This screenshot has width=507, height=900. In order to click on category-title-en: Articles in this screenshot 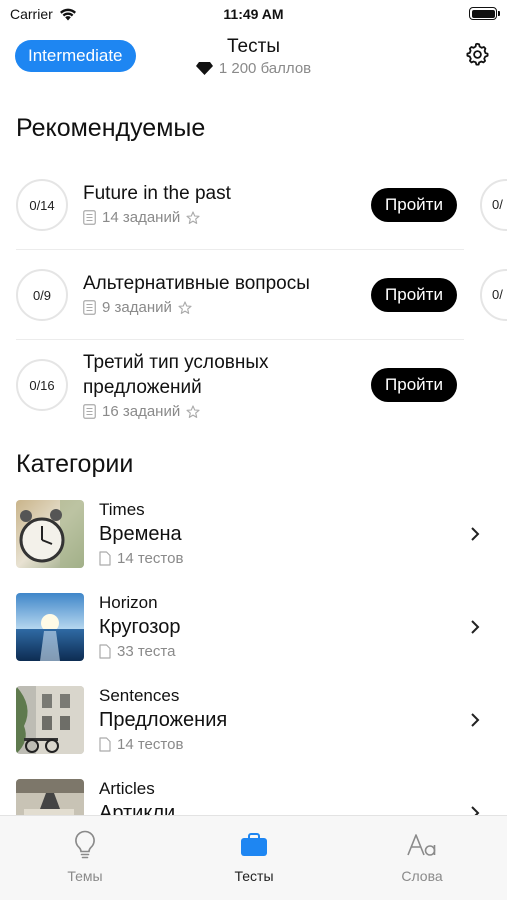, I will do `click(127, 788)`.